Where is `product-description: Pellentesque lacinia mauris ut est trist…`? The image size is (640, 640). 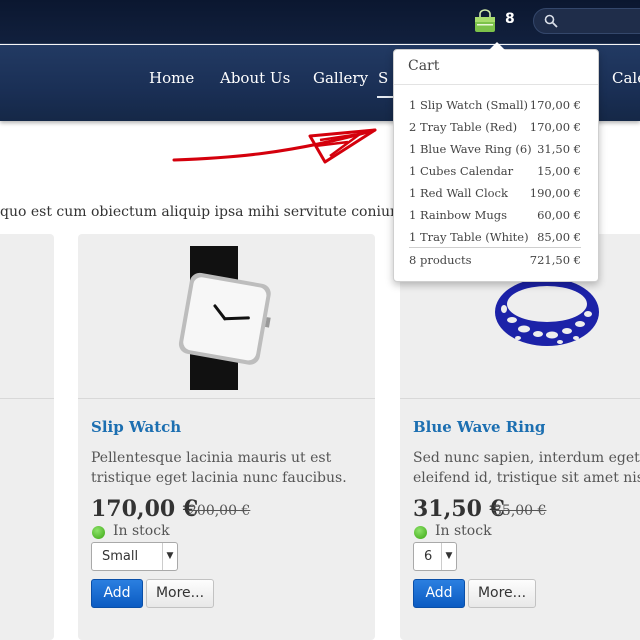
product-description: Pellentesque lacinia mauris ut est trist… is located at coordinates (219, 468).